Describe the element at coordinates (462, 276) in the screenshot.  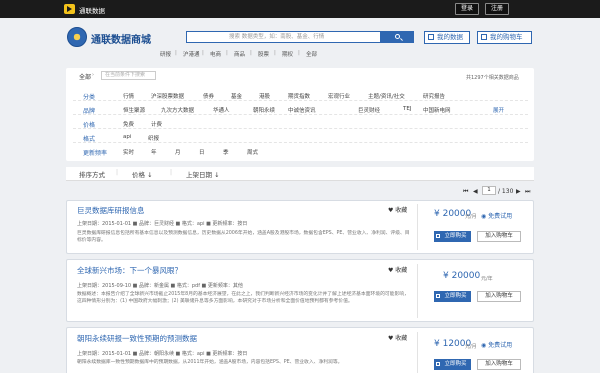
I see `product-price: ¥ 20000` at that location.